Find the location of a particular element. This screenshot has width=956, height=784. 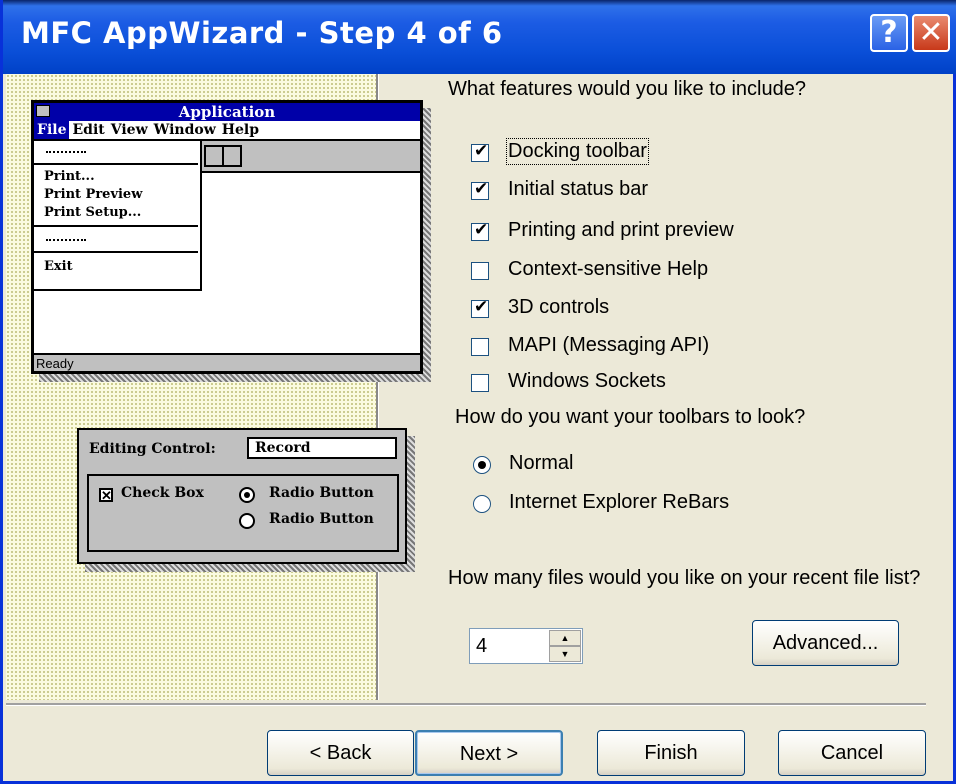

window-title: MFC AppWizard - Step 4 of 6 is located at coordinates (262, 33).